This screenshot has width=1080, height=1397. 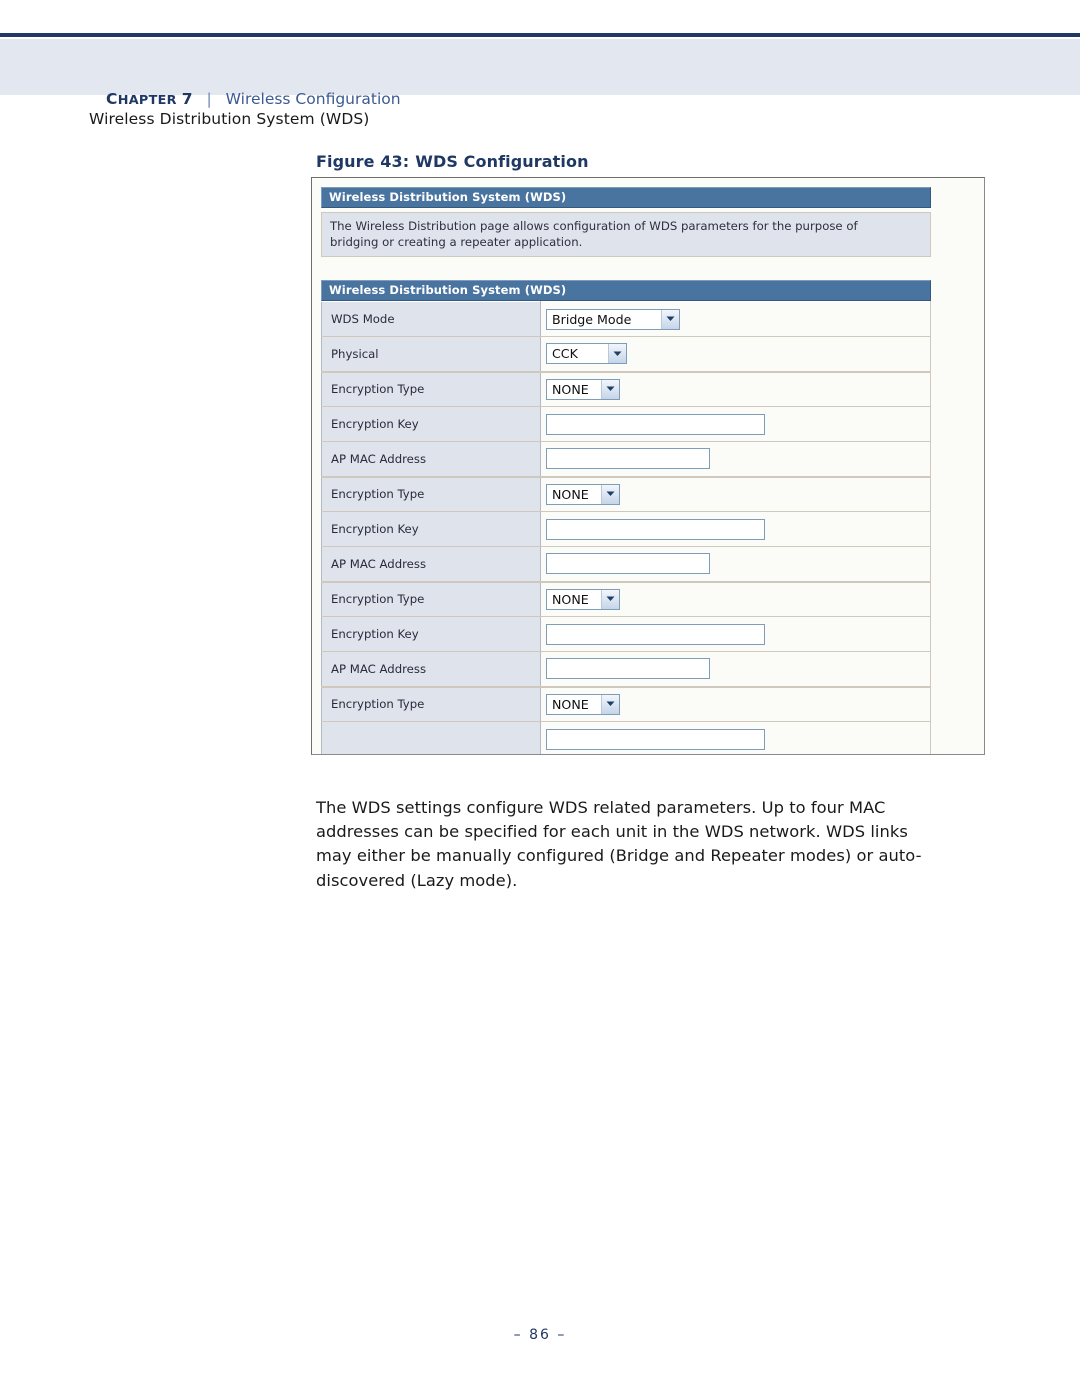 What do you see at coordinates (565, 354) in the screenshot?
I see `select-value: CCK` at bounding box center [565, 354].